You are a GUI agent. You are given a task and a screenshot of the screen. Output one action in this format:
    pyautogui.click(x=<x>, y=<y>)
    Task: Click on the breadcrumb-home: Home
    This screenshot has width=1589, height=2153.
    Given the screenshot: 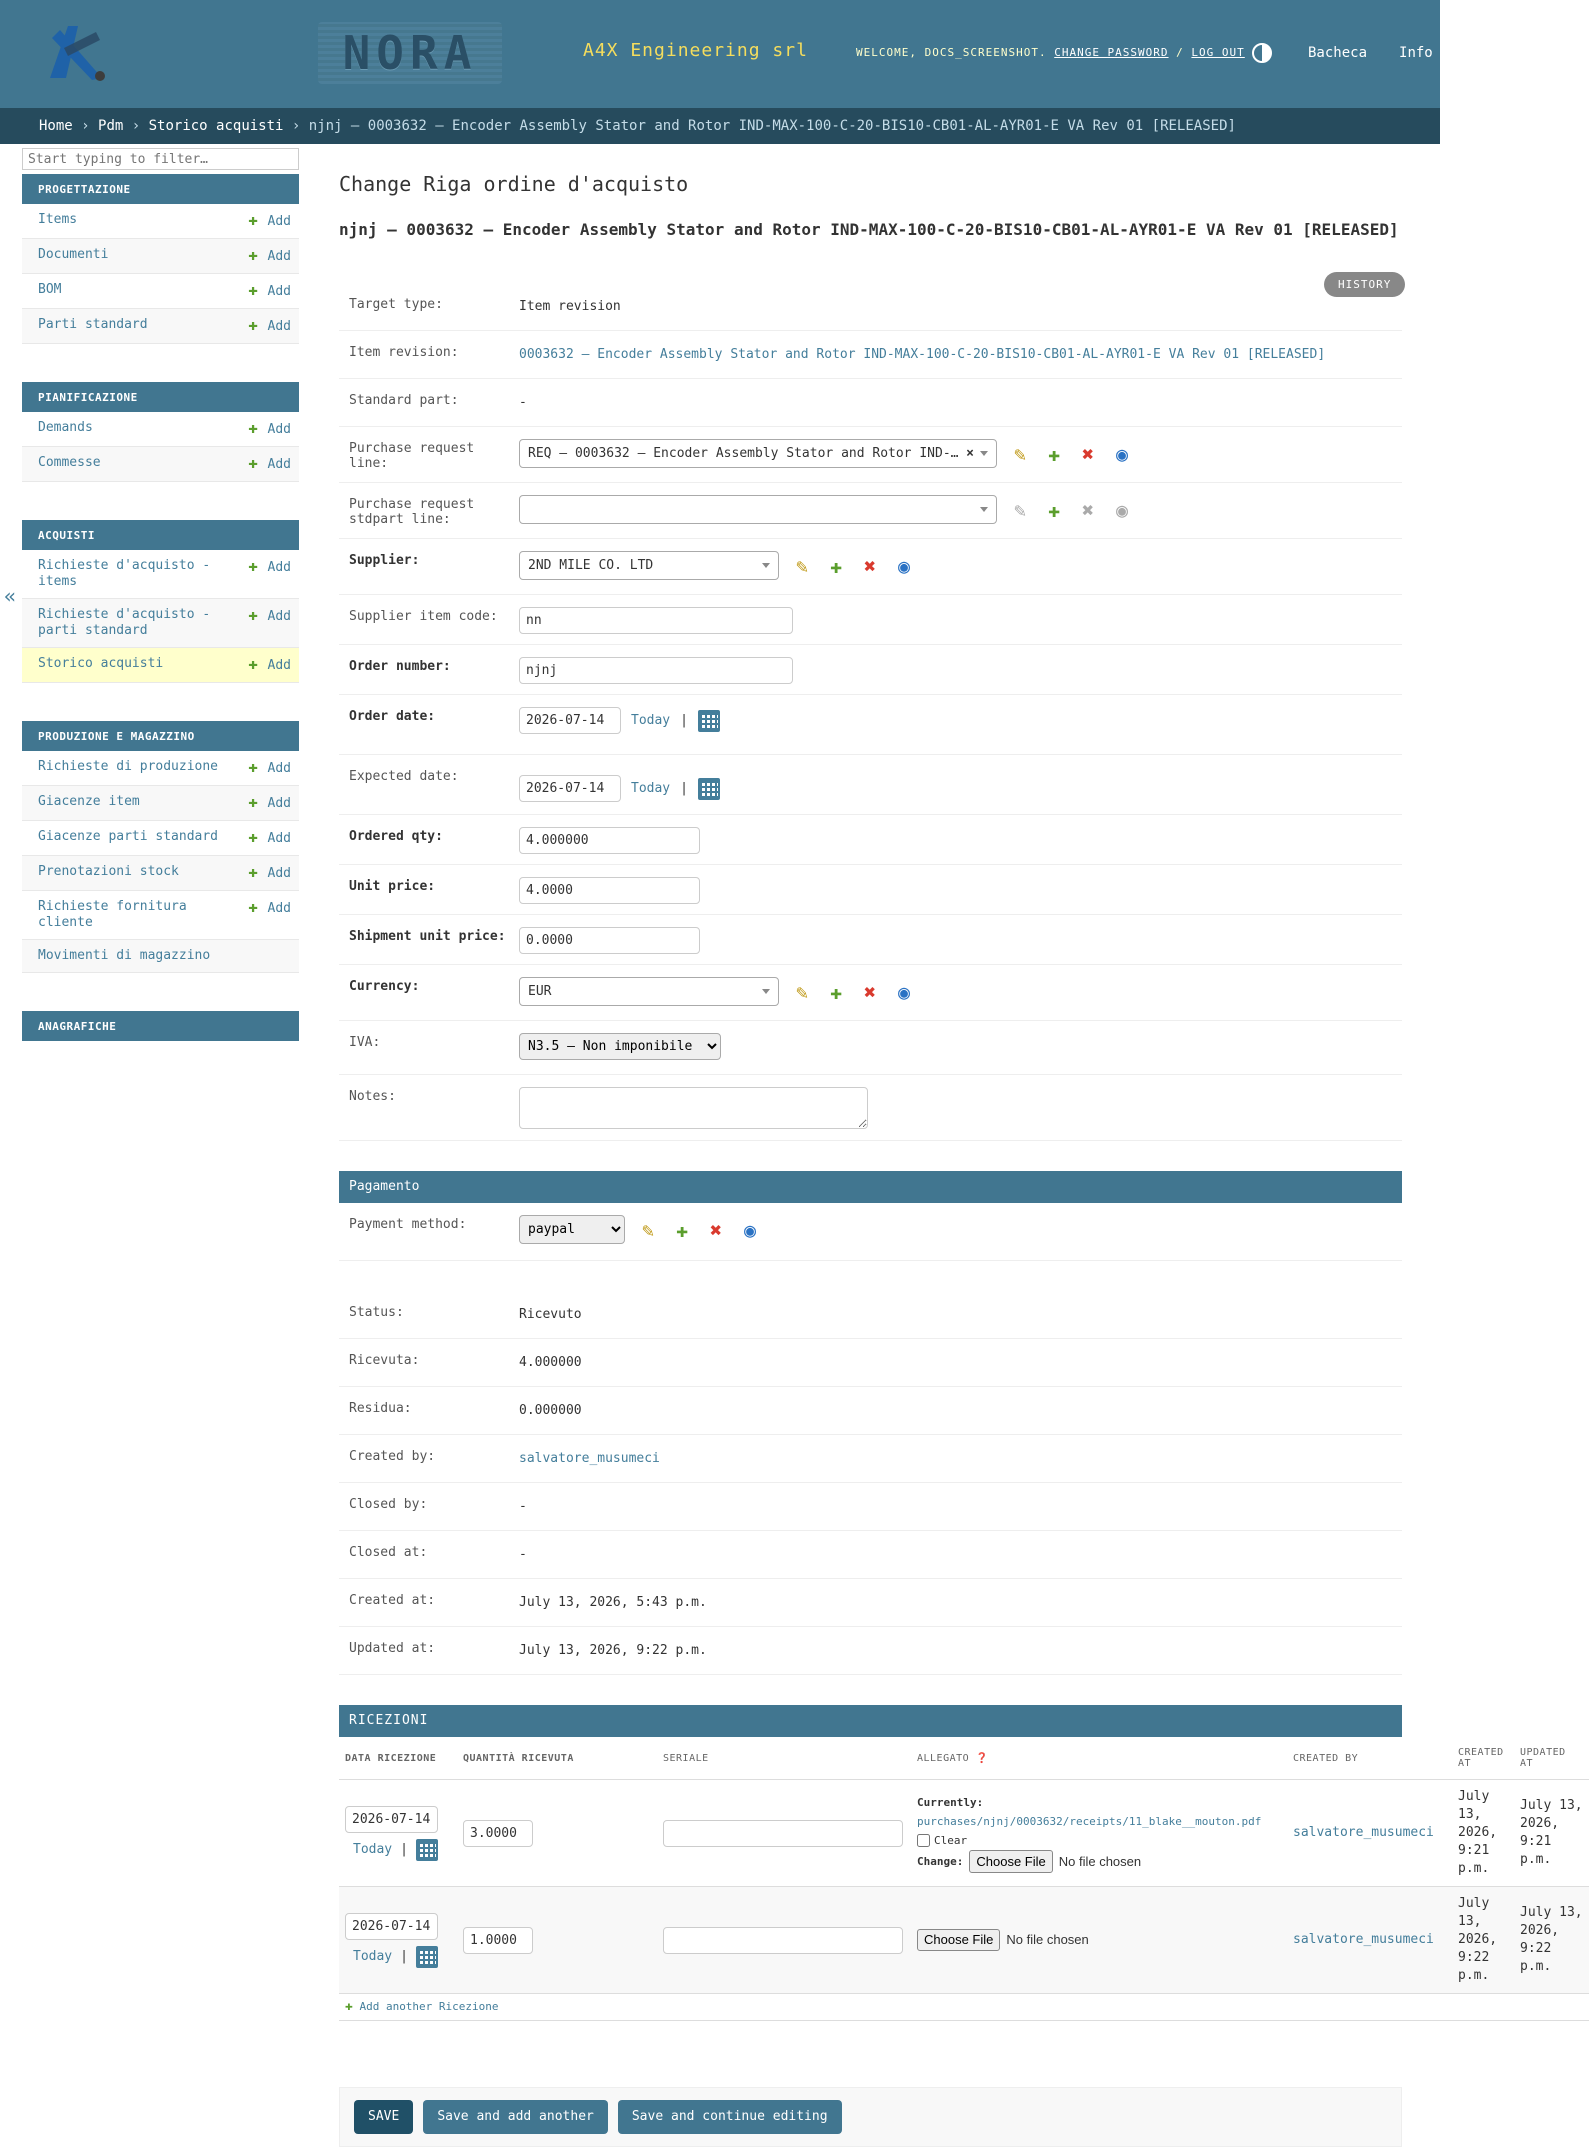 What is the action you would take?
    pyautogui.click(x=56, y=126)
    